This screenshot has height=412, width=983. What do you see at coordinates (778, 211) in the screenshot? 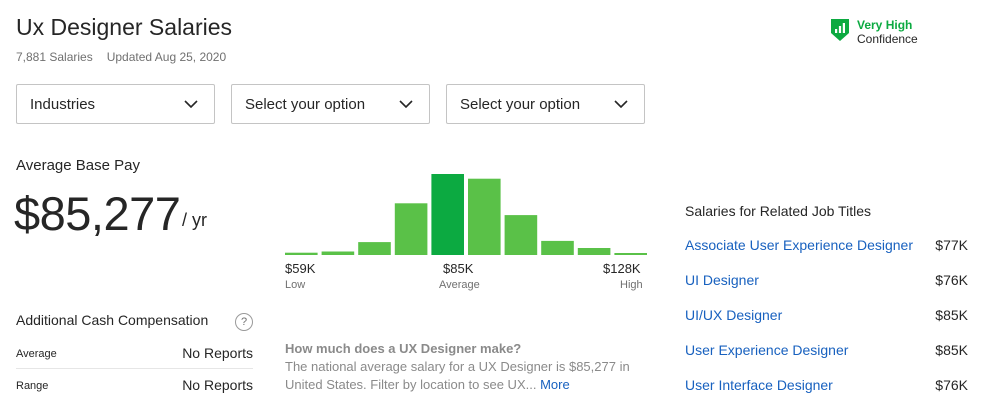
I see `related-titles-heading: Salaries for Related Job Titles` at bounding box center [778, 211].